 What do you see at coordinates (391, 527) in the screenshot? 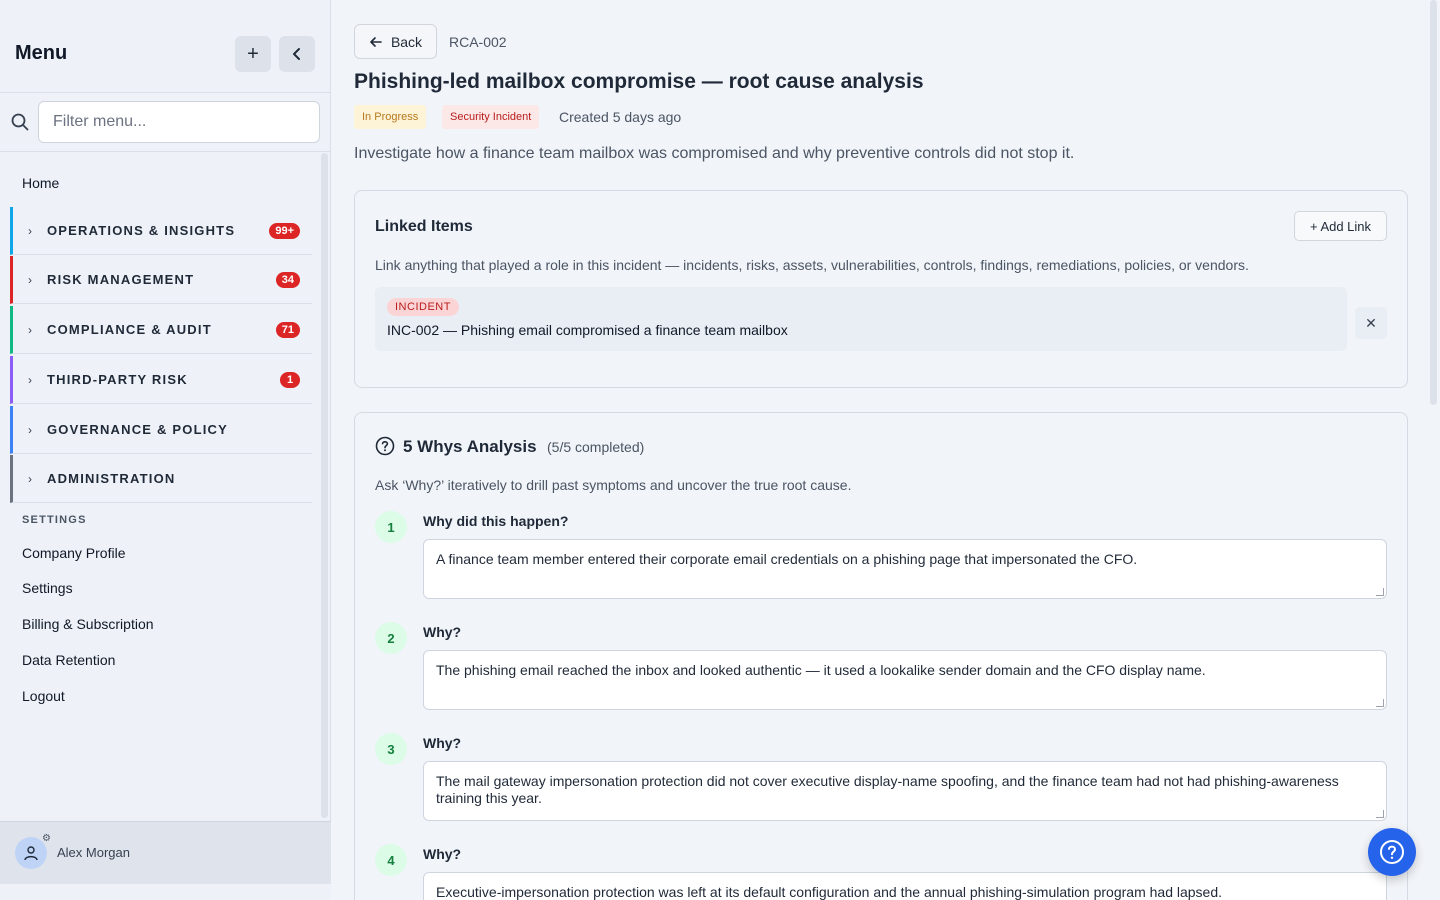
I see `why-step-number: 1` at bounding box center [391, 527].